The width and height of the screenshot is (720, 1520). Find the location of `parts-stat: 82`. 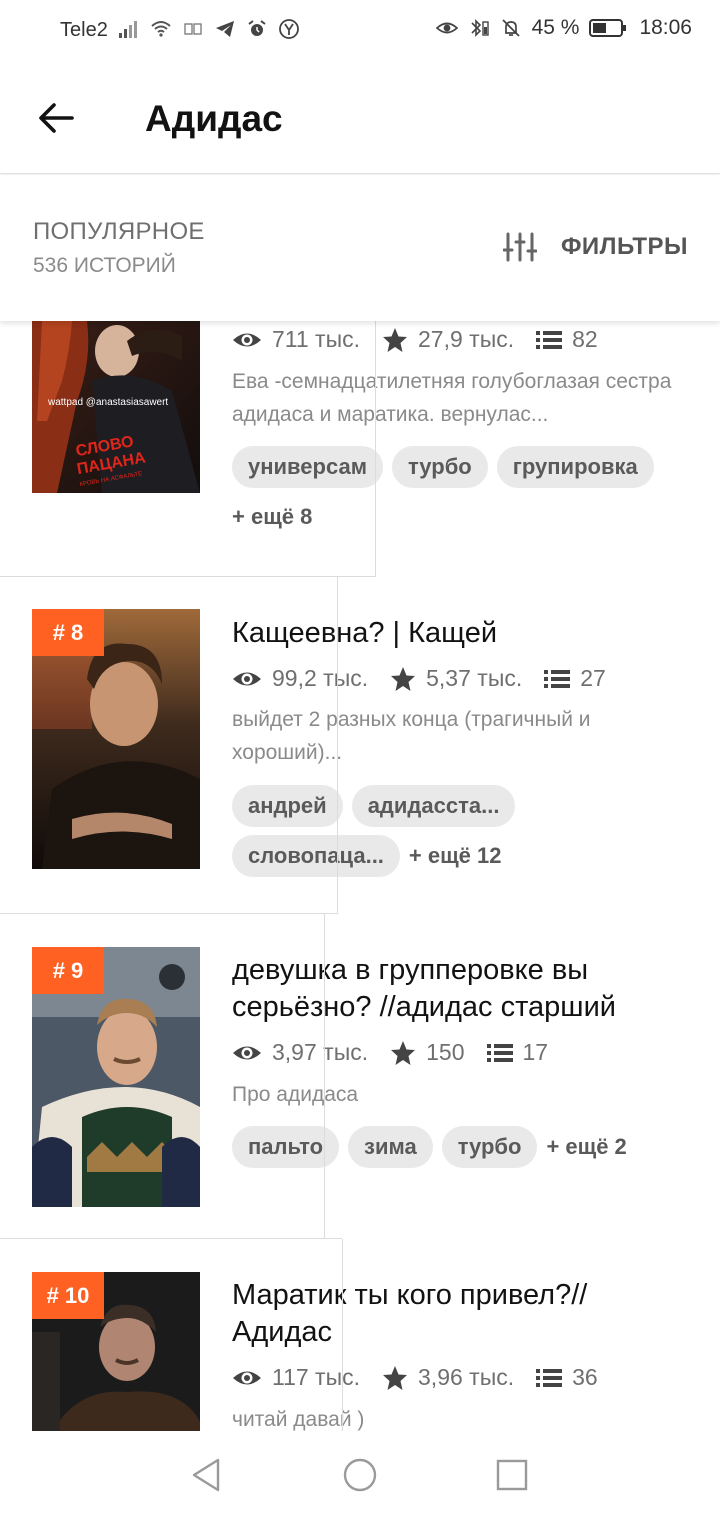

parts-stat: 82 is located at coordinates (567, 339).